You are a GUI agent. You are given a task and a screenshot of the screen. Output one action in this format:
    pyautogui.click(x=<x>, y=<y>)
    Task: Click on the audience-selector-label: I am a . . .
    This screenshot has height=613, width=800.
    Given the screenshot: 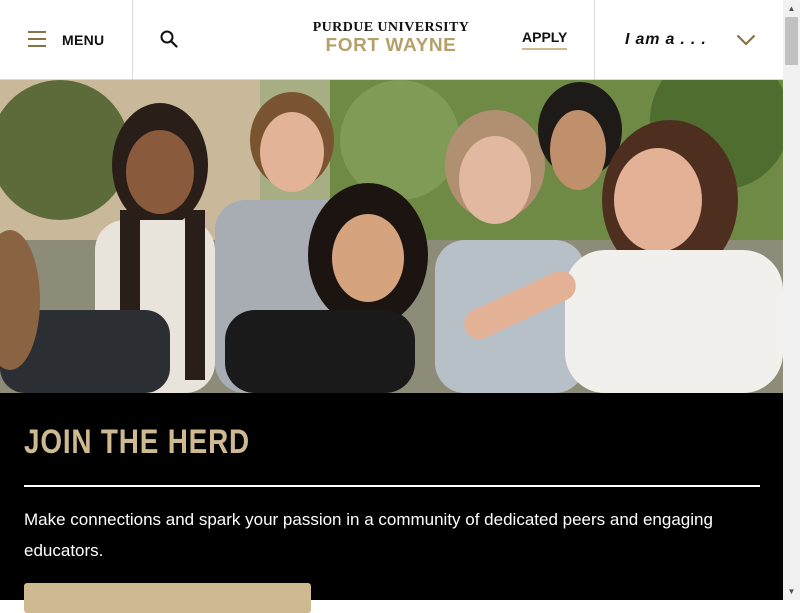 What is the action you would take?
    pyautogui.click(x=666, y=39)
    